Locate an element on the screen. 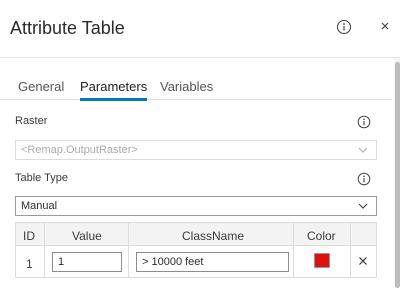 The image size is (400, 288). panel-title: Attribute Table is located at coordinates (67, 28).